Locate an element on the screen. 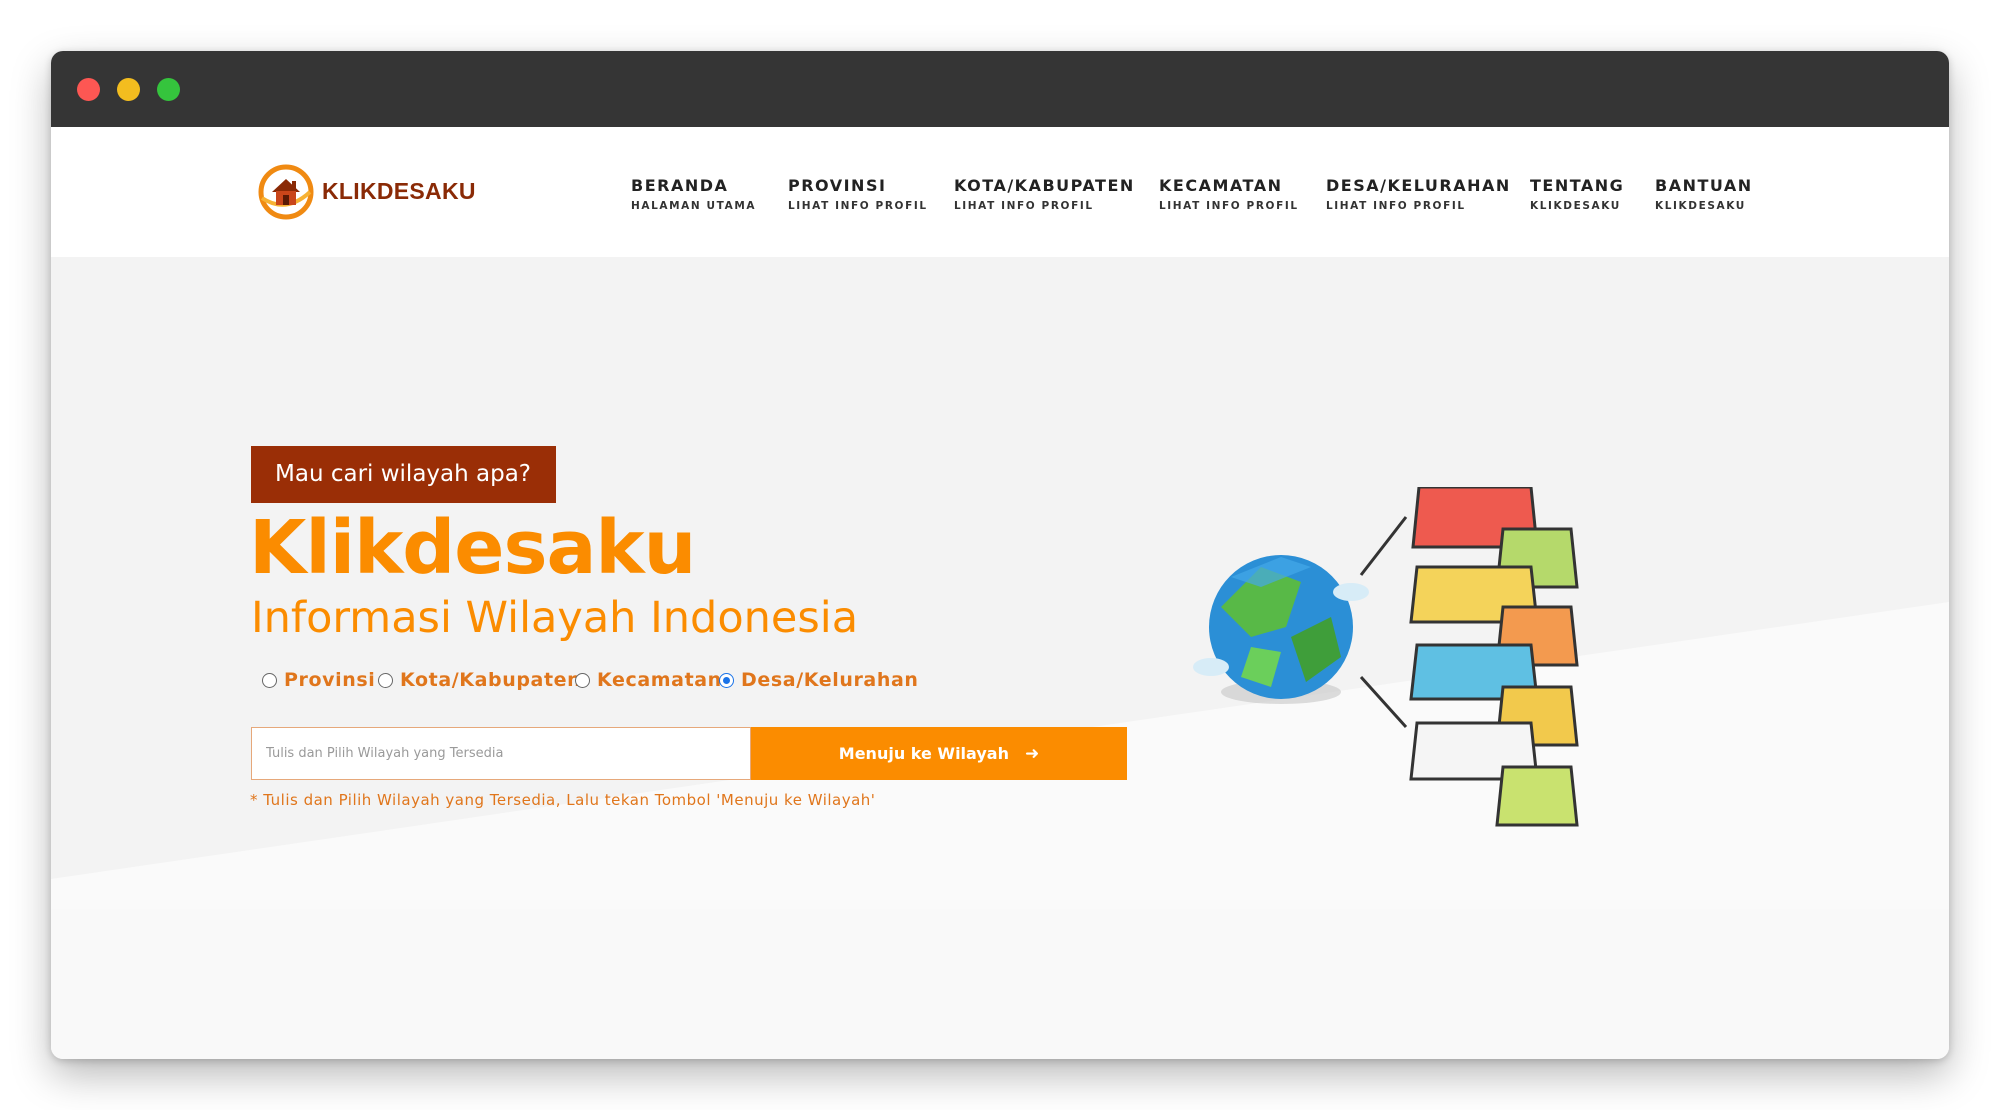  maximize-window-button is located at coordinates (168, 89).